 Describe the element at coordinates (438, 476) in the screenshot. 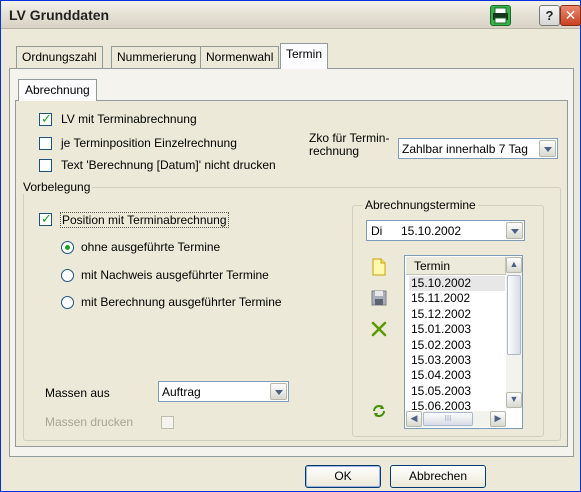

I see `cancel-button: Abbrechen` at that location.